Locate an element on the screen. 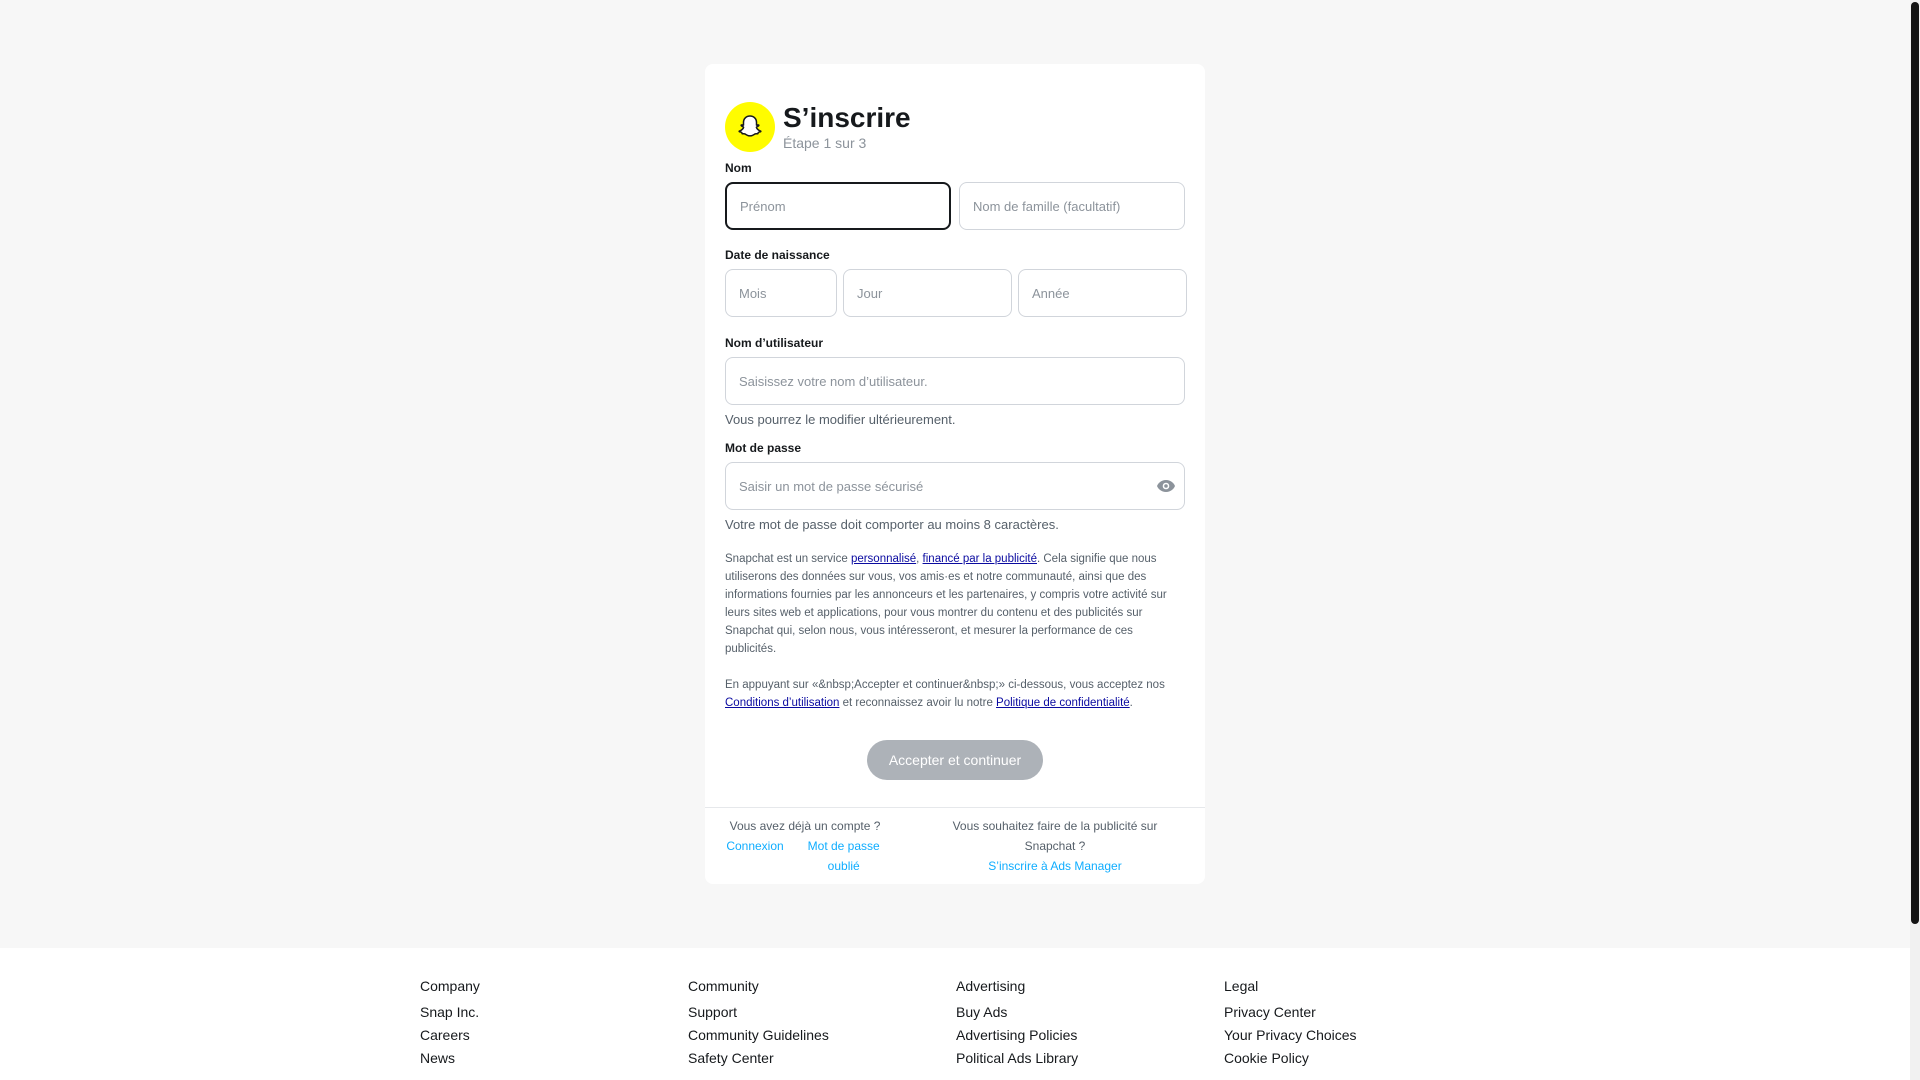  footer-heading: Community is located at coordinates (723, 986).